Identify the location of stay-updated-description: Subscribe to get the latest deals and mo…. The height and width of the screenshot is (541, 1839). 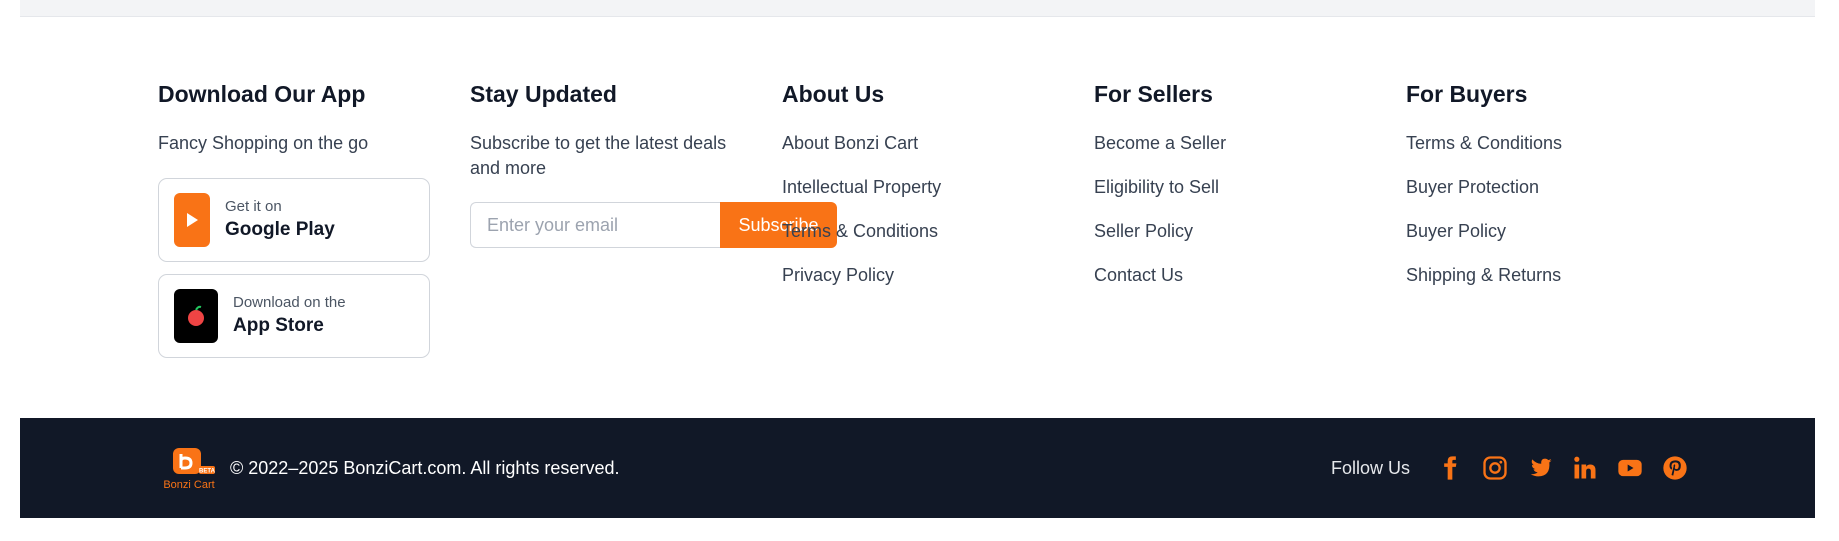
(598, 155).